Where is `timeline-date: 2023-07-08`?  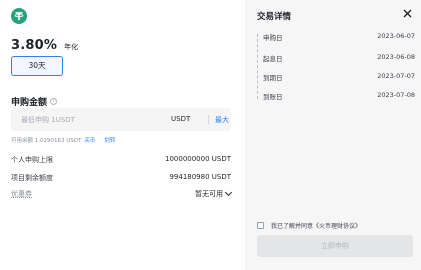 timeline-date: 2023-07-08 is located at coordinates (396, 95).